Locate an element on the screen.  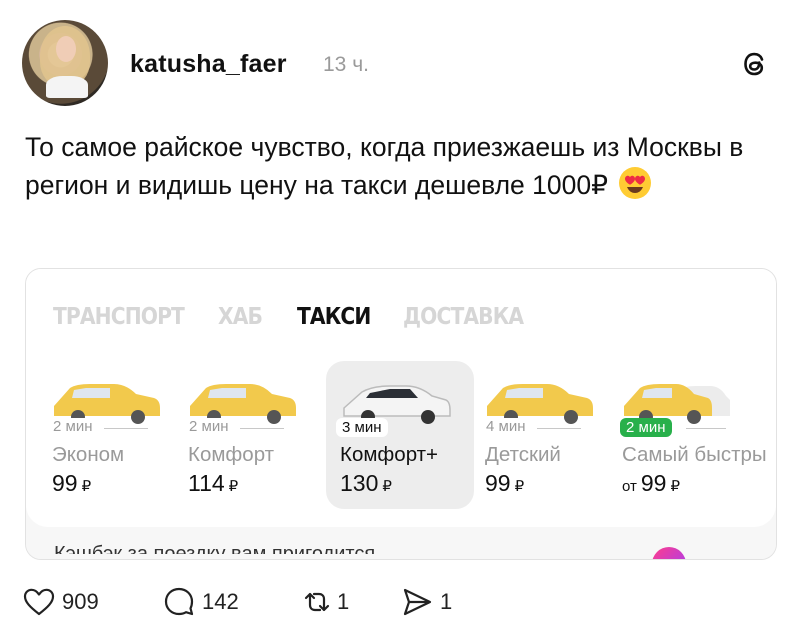
plus-logo-icon is located at coordinates (669, 553).